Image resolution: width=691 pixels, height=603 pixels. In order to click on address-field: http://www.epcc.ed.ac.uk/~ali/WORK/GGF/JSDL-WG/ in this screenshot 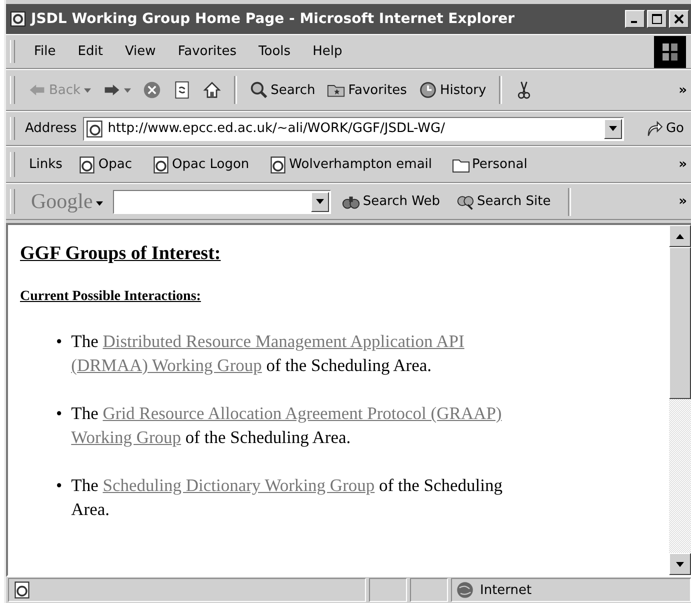, I will do `click(353, 128)`.